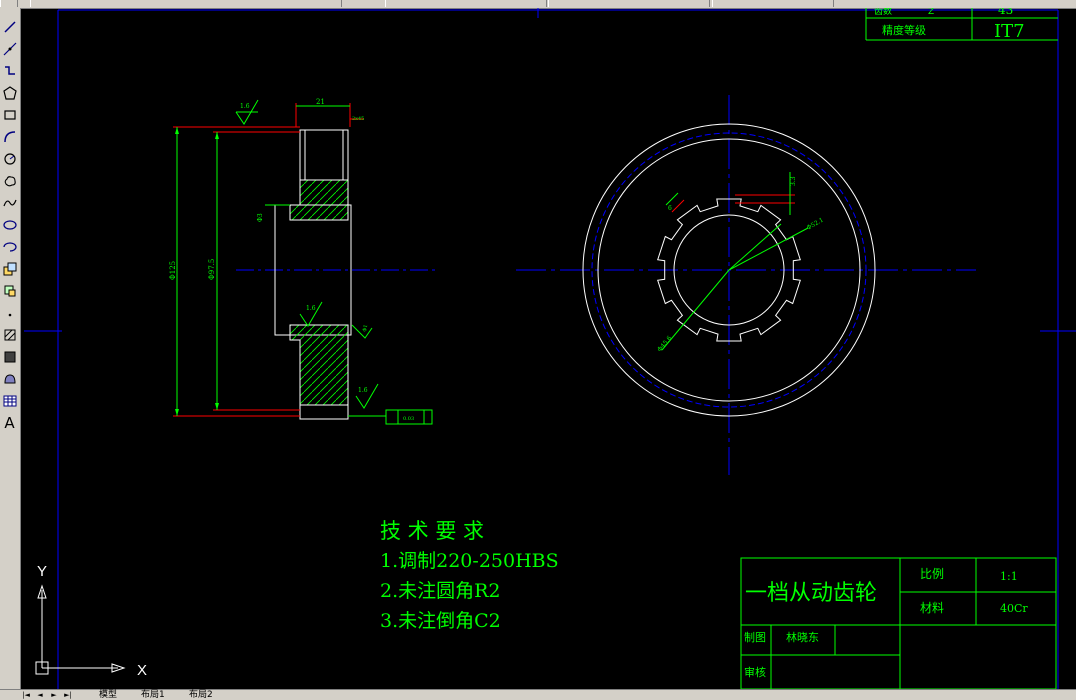 This screenshot has height=700, width=1076. Describe the element at coordinates (1009, 576) in the screenshot. I see `scale-value: 1:1` at that location.